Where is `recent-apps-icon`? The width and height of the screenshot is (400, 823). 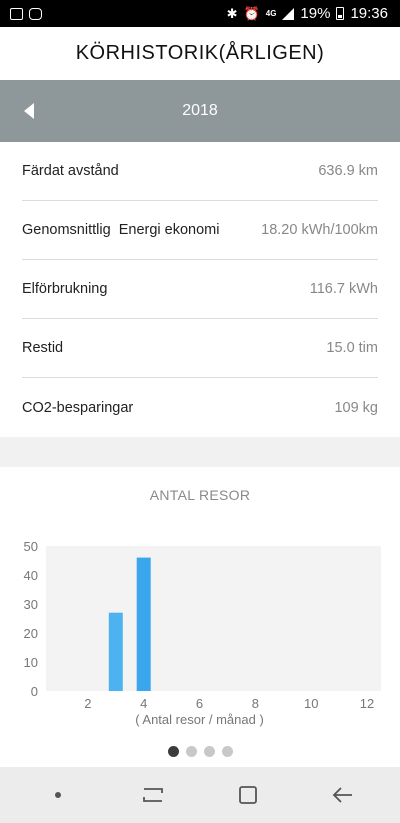 recent-apps-icon is located at coordinates (152, 795).